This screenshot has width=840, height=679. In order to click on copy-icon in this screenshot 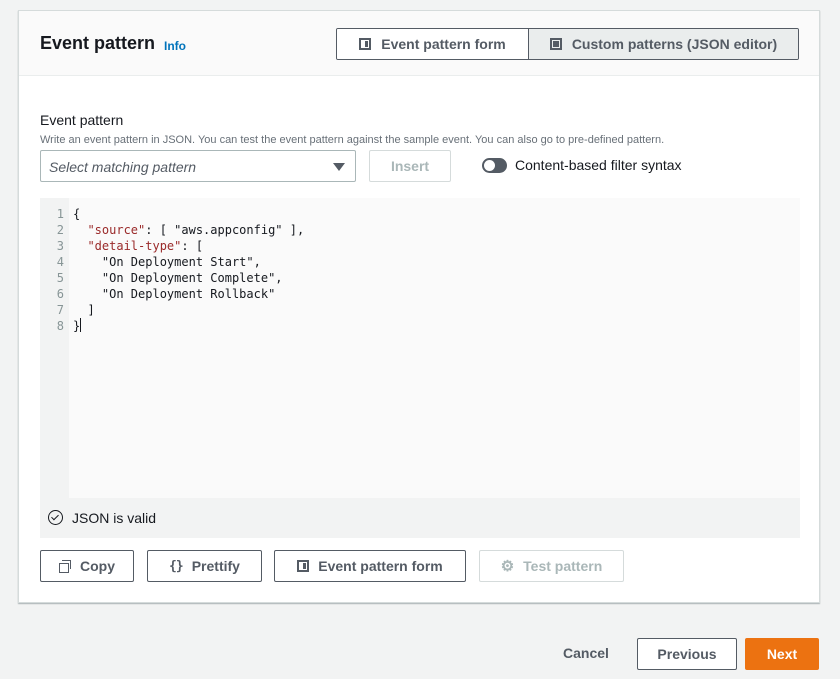, I will do `click(65, 566)`.